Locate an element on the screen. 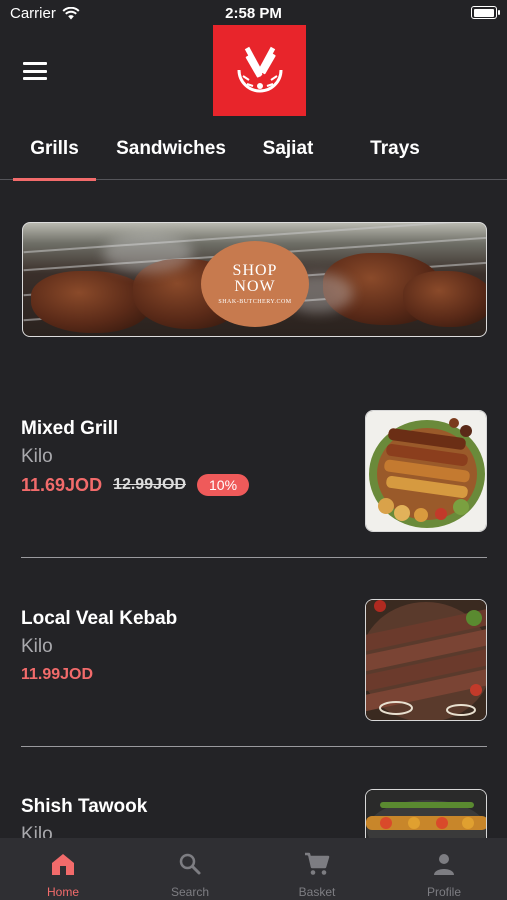  promo-banner: SHOP NOW SHAK-BUTCHERY.COM is located at coordinates (254, 279).